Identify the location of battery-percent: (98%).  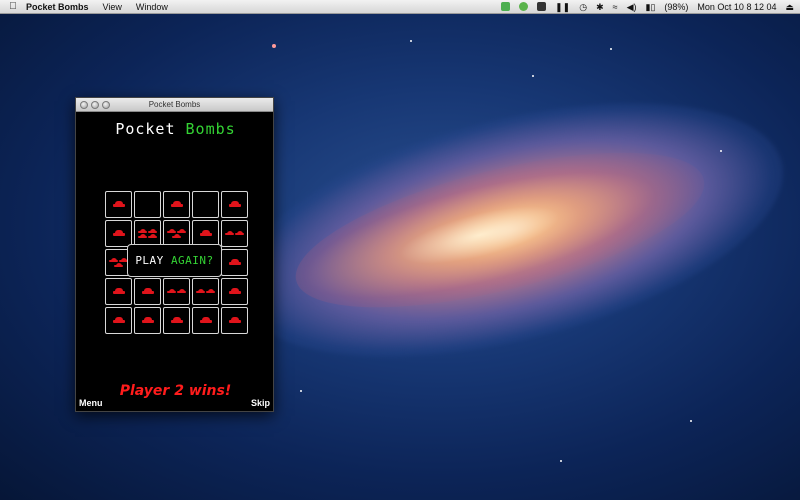
(676, 6).